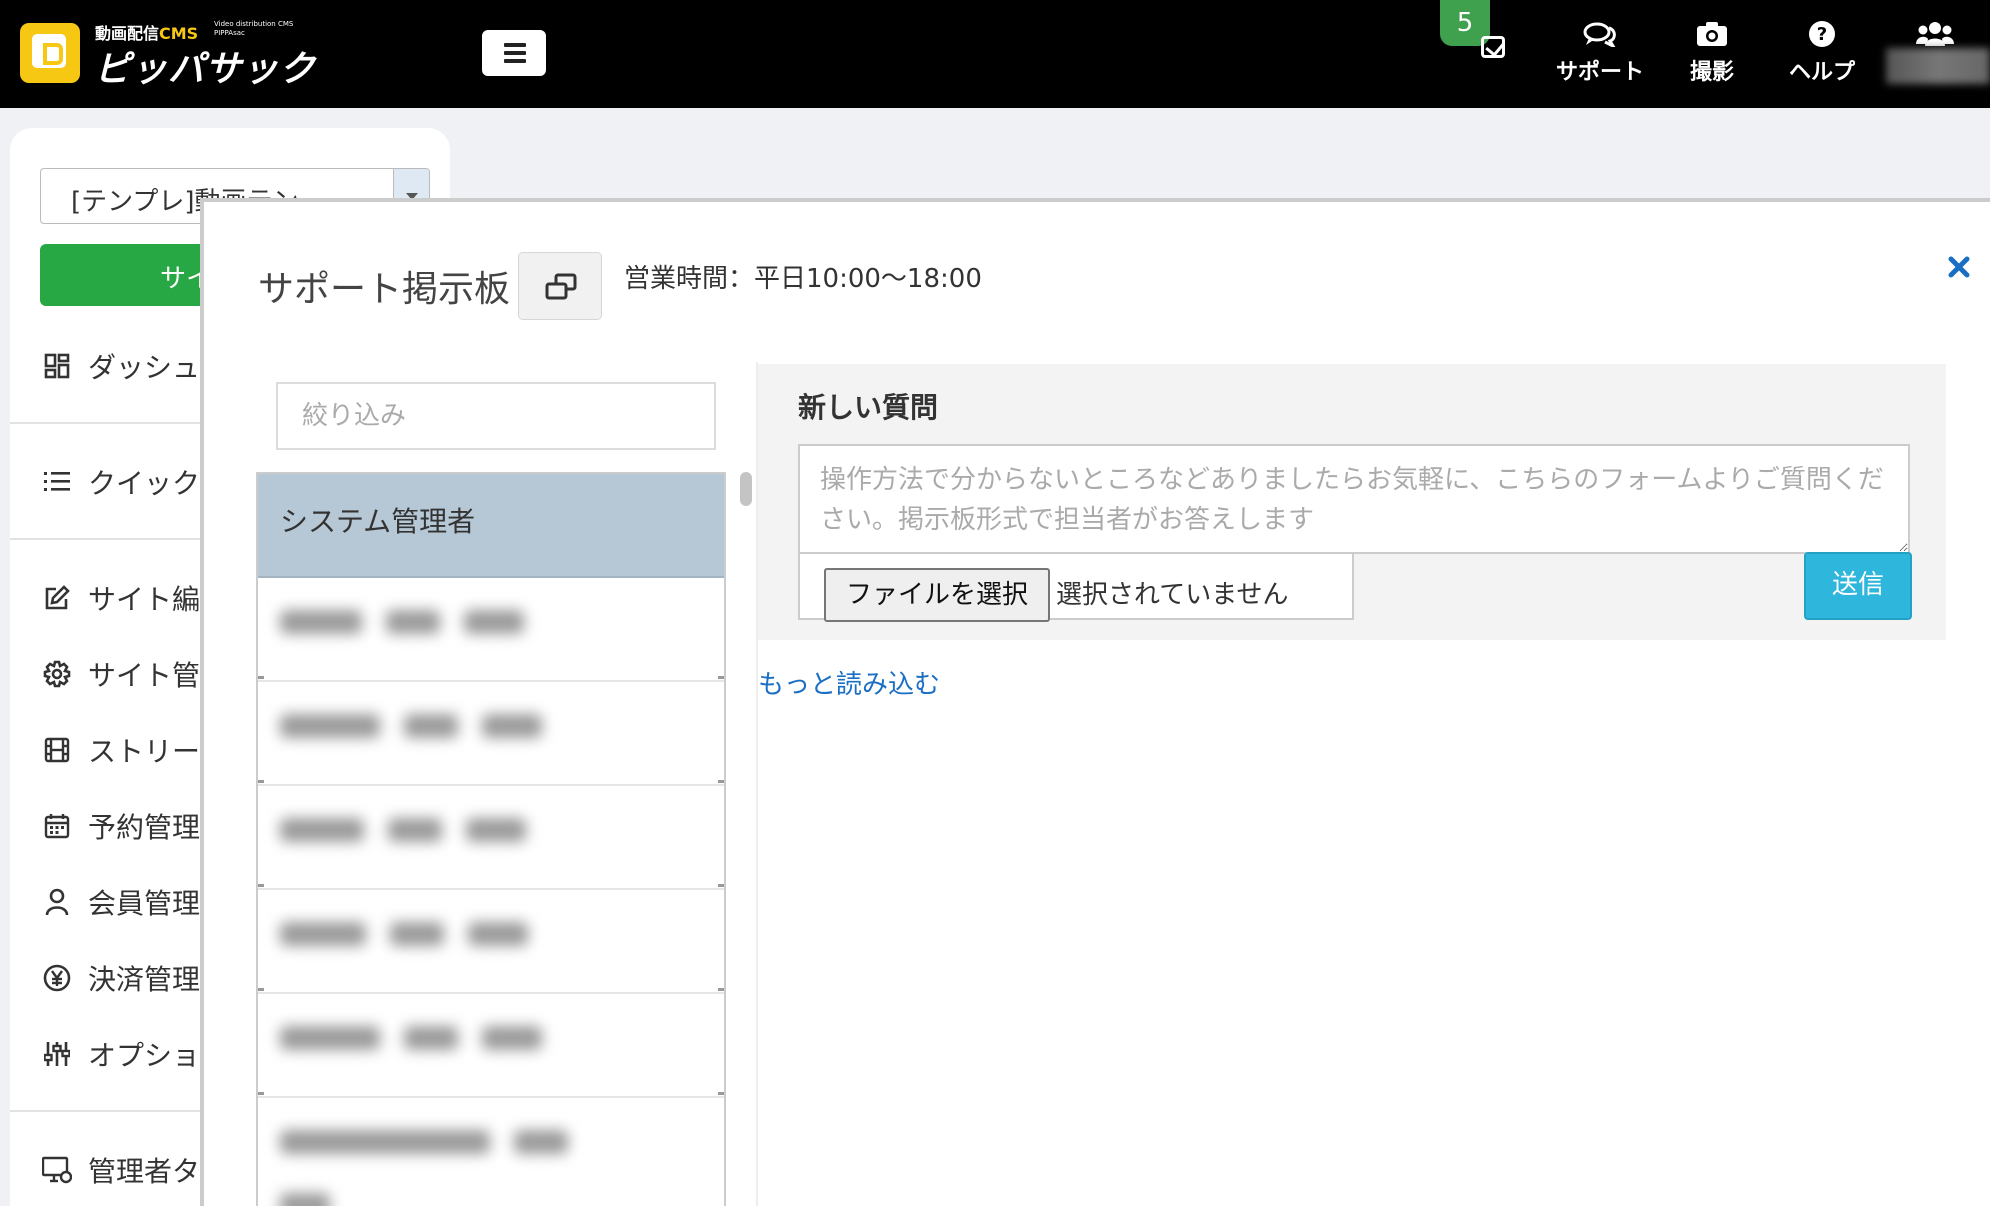  What do you see at coordinates (57, 978) in the screenshot?
I see `yen-icon` at bounding box center [57, 978].